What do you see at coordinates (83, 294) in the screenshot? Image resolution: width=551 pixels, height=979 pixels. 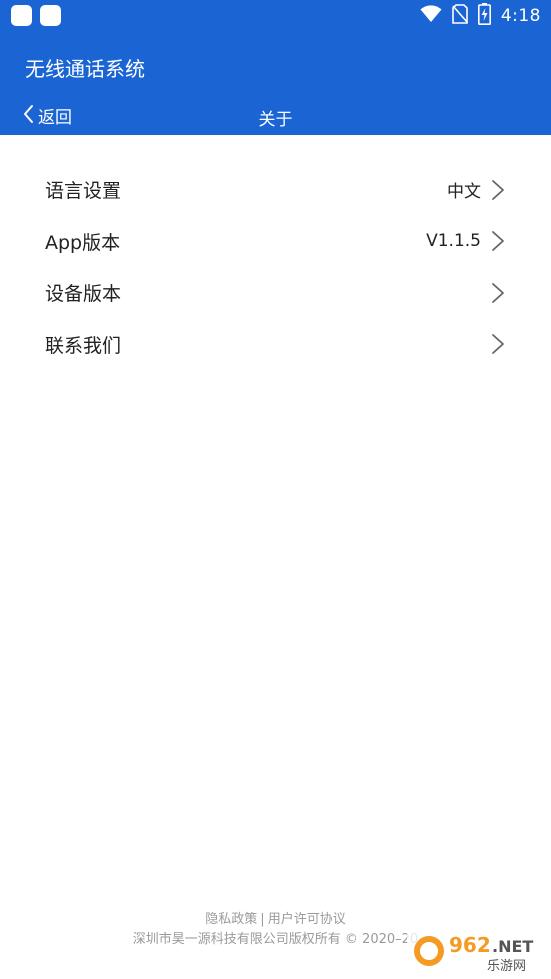 I see `row-label: 设备版本` at bounding box center [83, 294].